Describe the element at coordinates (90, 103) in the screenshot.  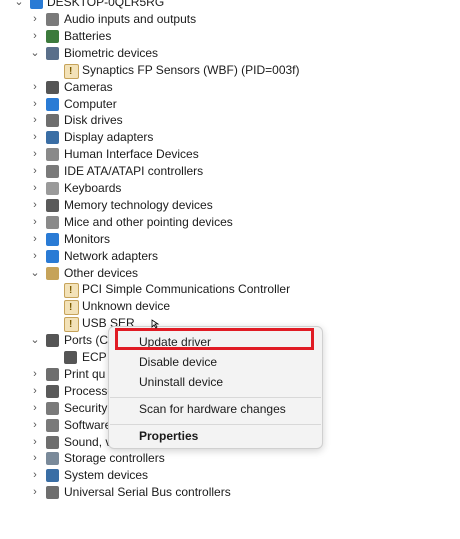
I see `tree-item-label: Computer` at that location.